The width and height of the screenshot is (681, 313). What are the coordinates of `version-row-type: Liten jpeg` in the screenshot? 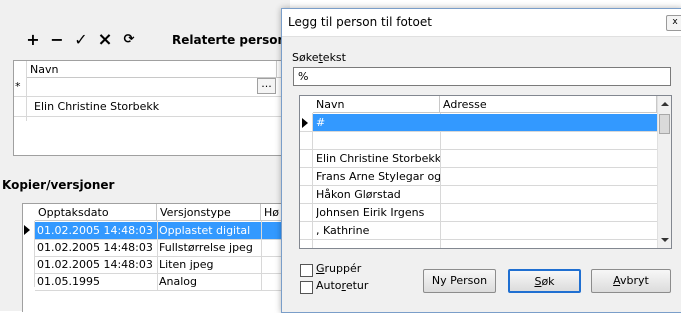 It's located at (210, 264).